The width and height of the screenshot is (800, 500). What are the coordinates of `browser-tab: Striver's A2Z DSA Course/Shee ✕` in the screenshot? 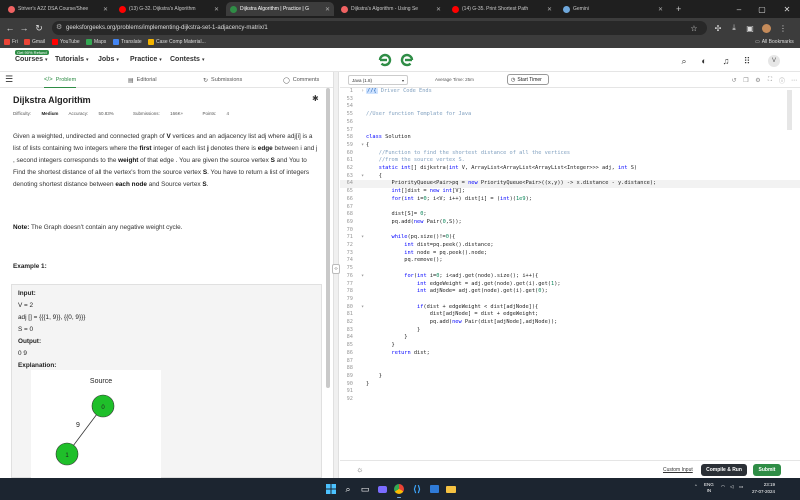 It's located at (58, 9).